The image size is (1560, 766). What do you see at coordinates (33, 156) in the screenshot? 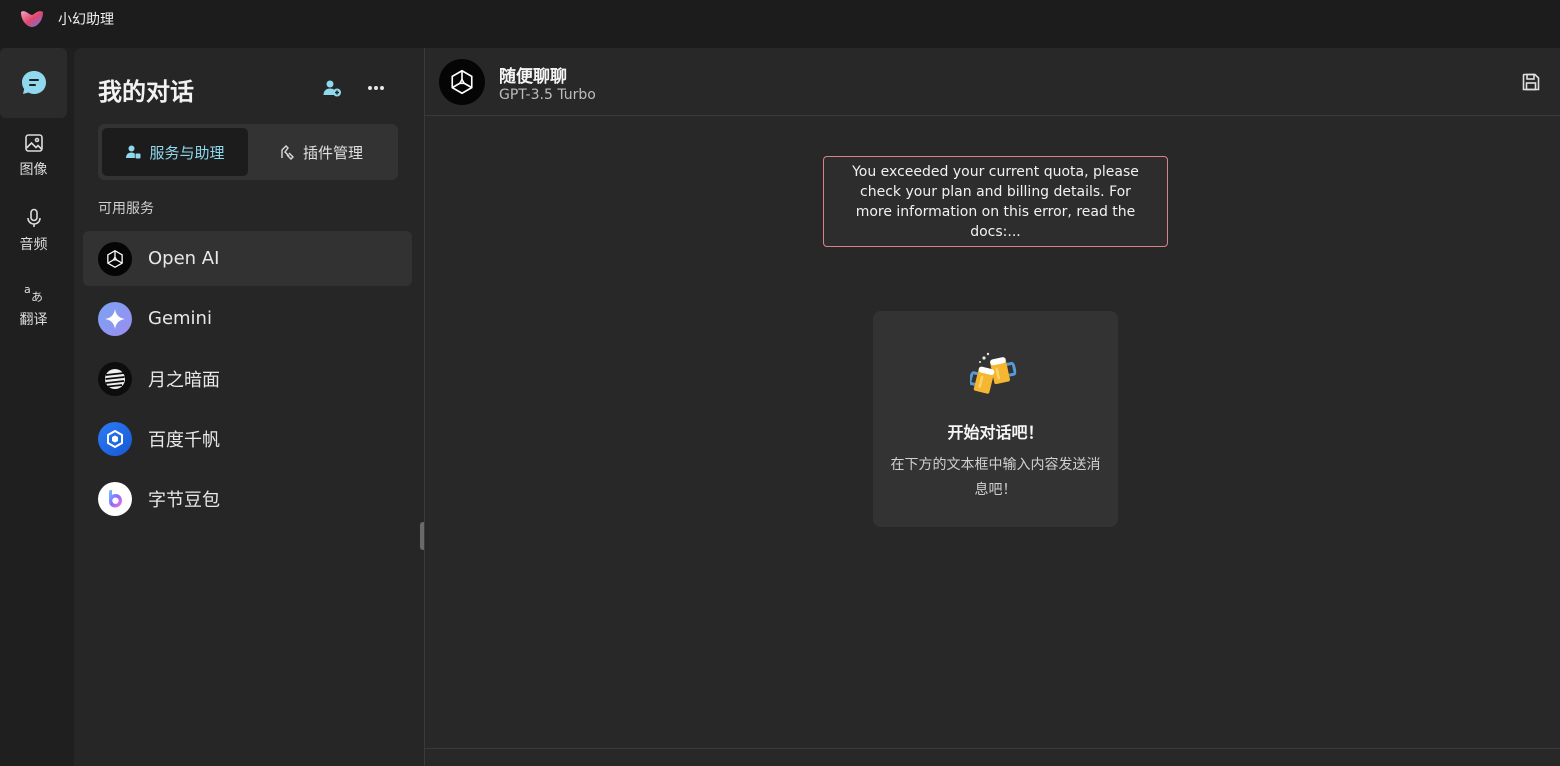
I see `rail-item-image: 图像` at bounding box center [33, 156].